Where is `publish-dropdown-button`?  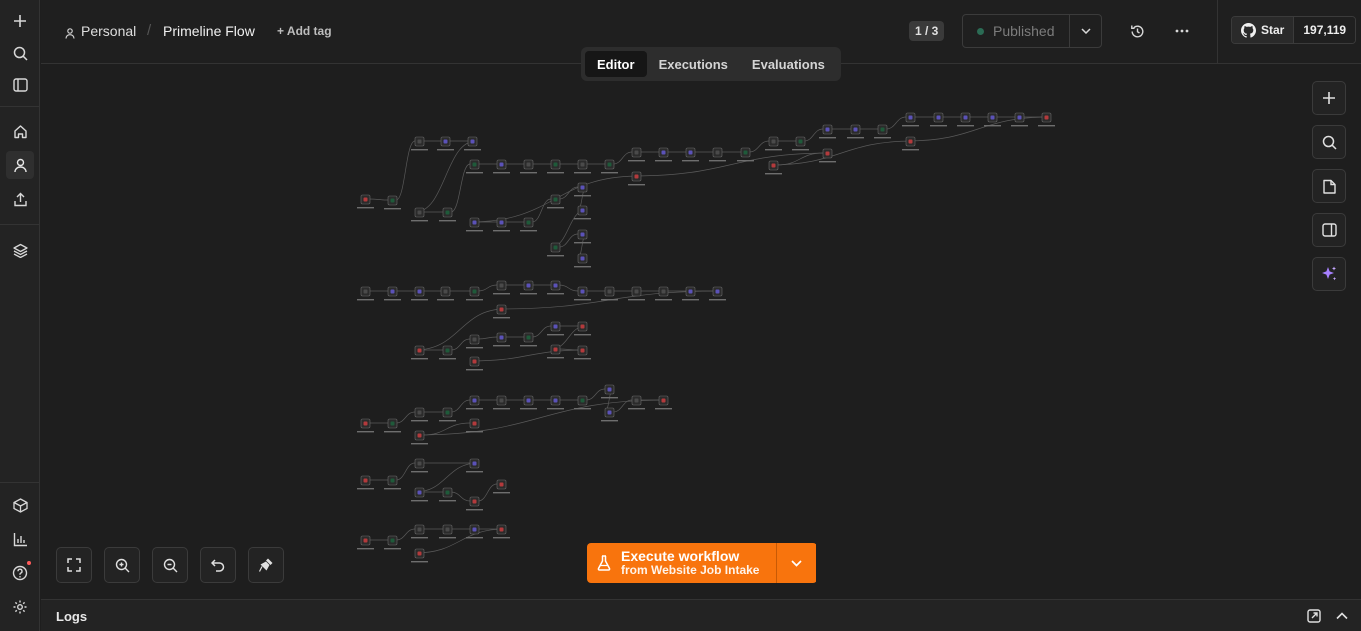
publish-dropdown-button is located at coordinates (1085, 31).